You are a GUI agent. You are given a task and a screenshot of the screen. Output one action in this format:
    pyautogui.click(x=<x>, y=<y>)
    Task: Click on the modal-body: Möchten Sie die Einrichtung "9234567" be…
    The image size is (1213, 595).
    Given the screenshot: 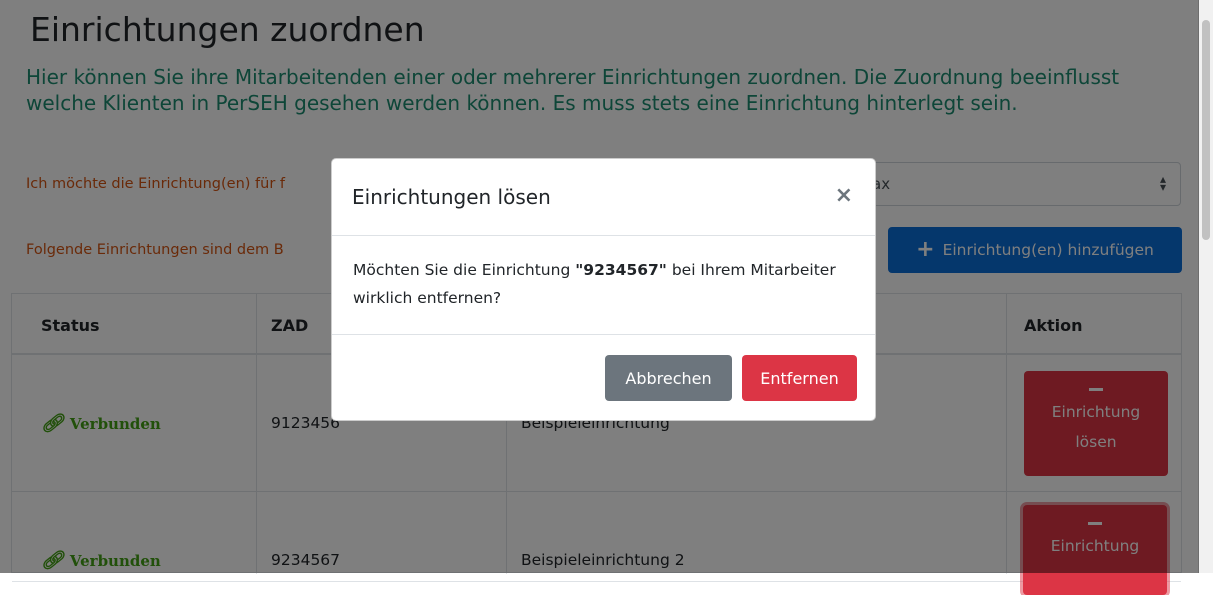 What is the action you would take?
    pyautogui.click(x=603, y=284)
    